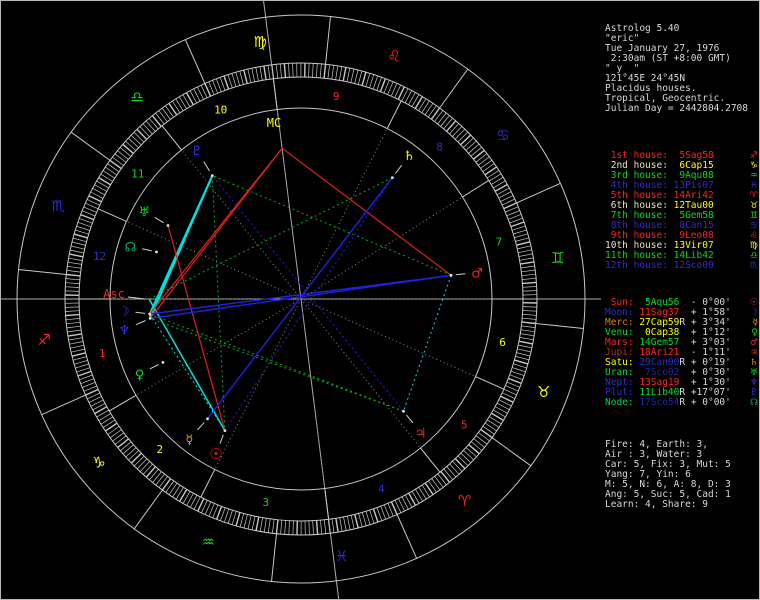 The width and height of the screenshot is (760, 600). I want to click on sign-glyph-icon: ♈, so click(464, 501).